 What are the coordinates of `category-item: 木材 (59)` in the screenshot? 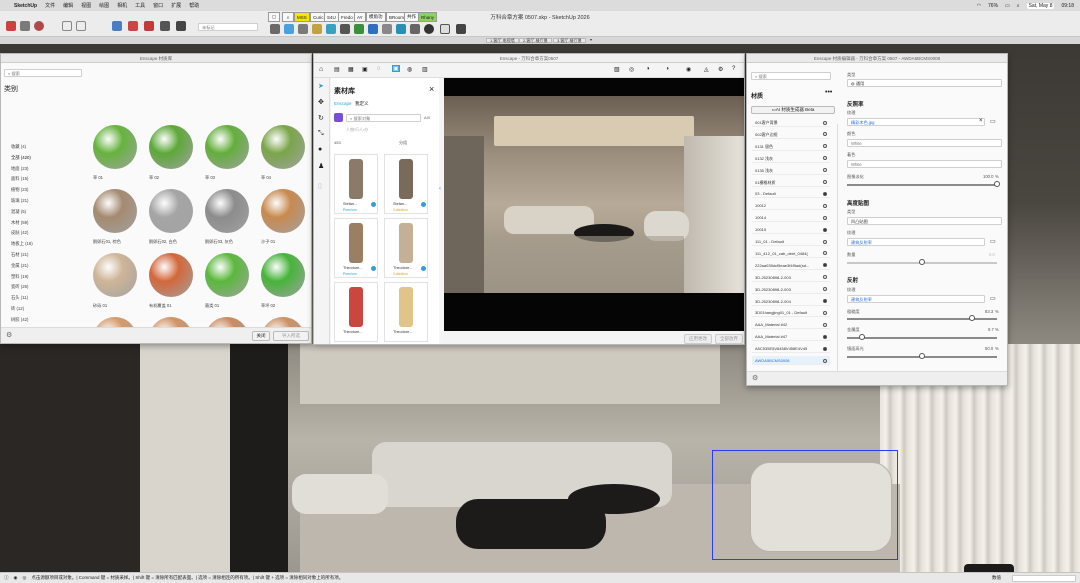 It's located at (19, 223).